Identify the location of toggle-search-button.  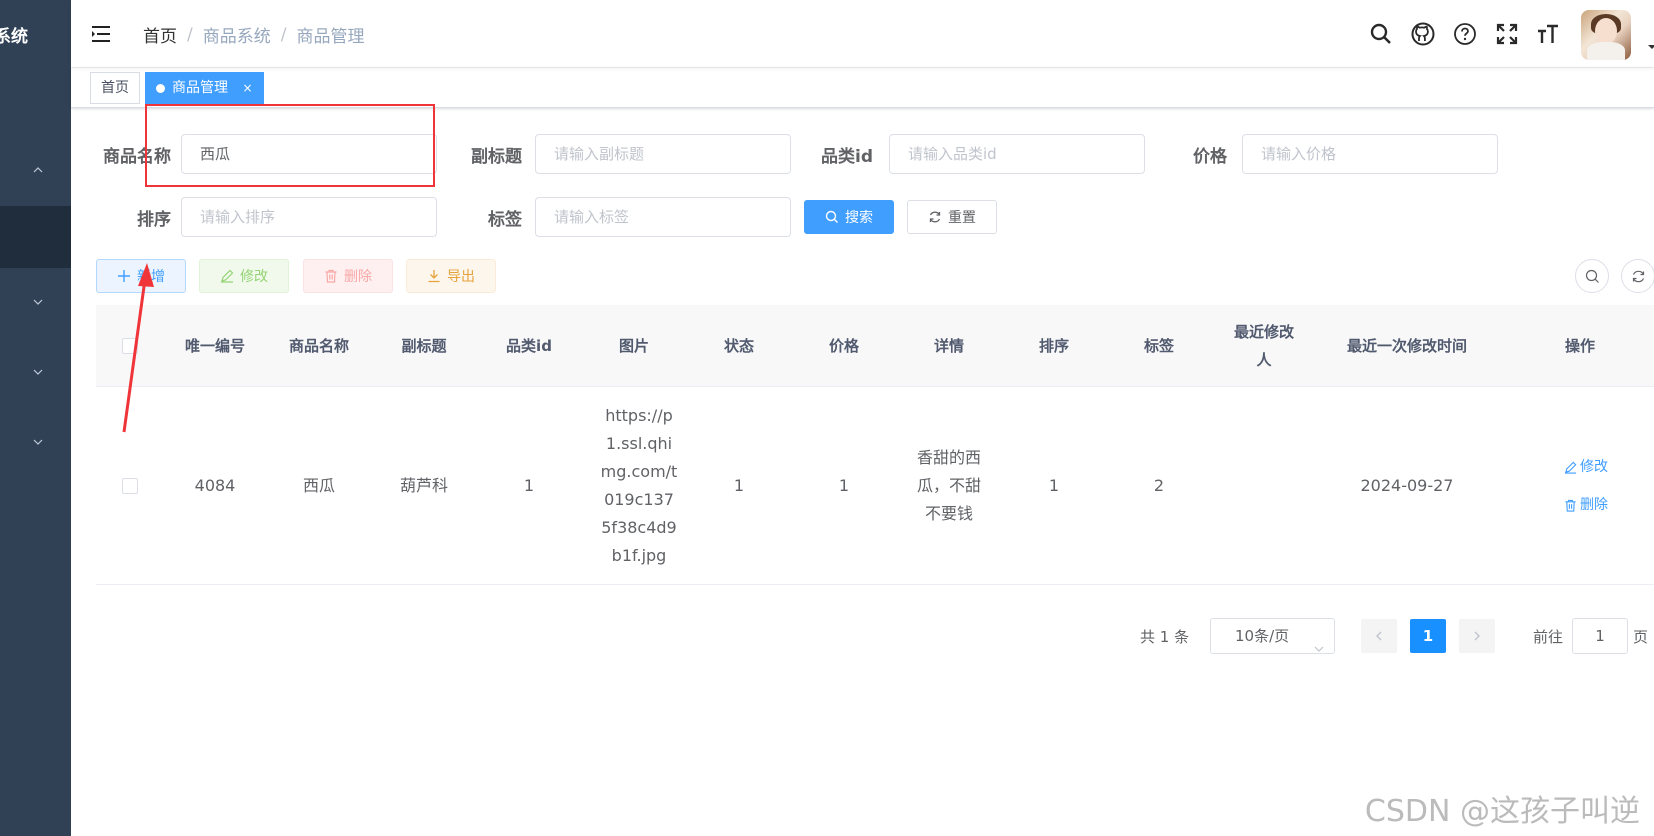
(1592, 276).